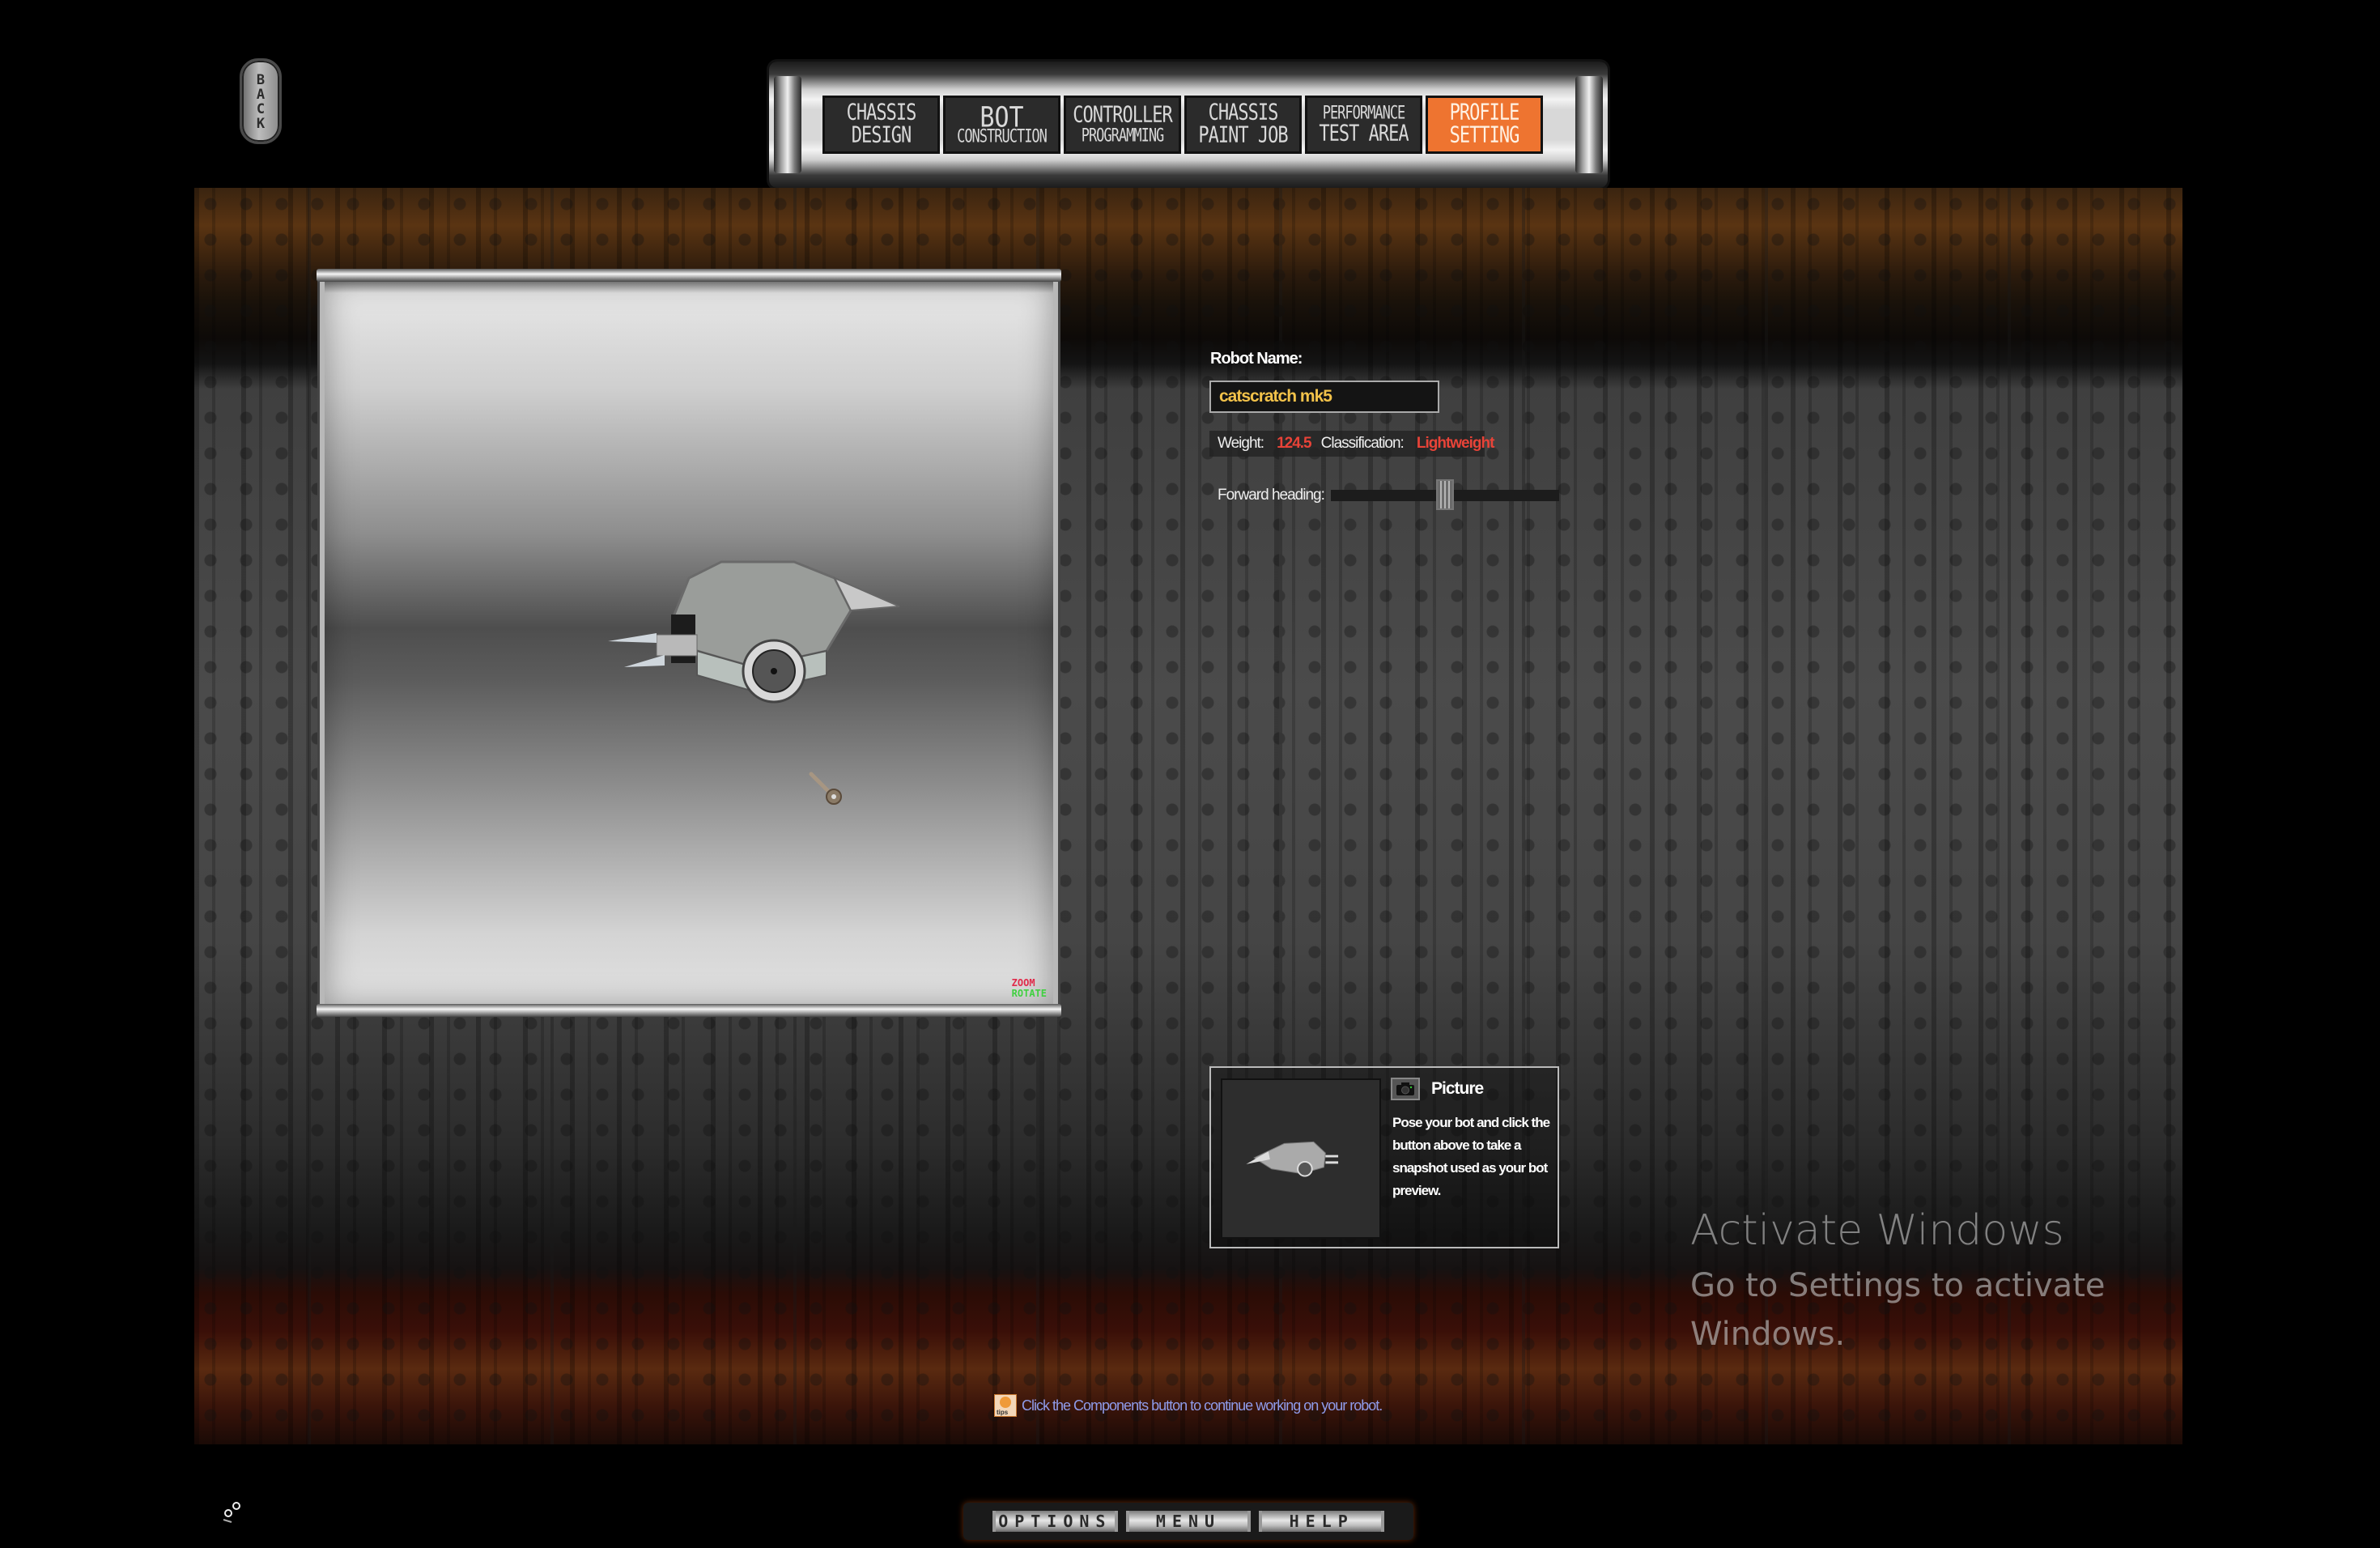  I want to click on snapshot-robot-image, so click(1293, 1159).